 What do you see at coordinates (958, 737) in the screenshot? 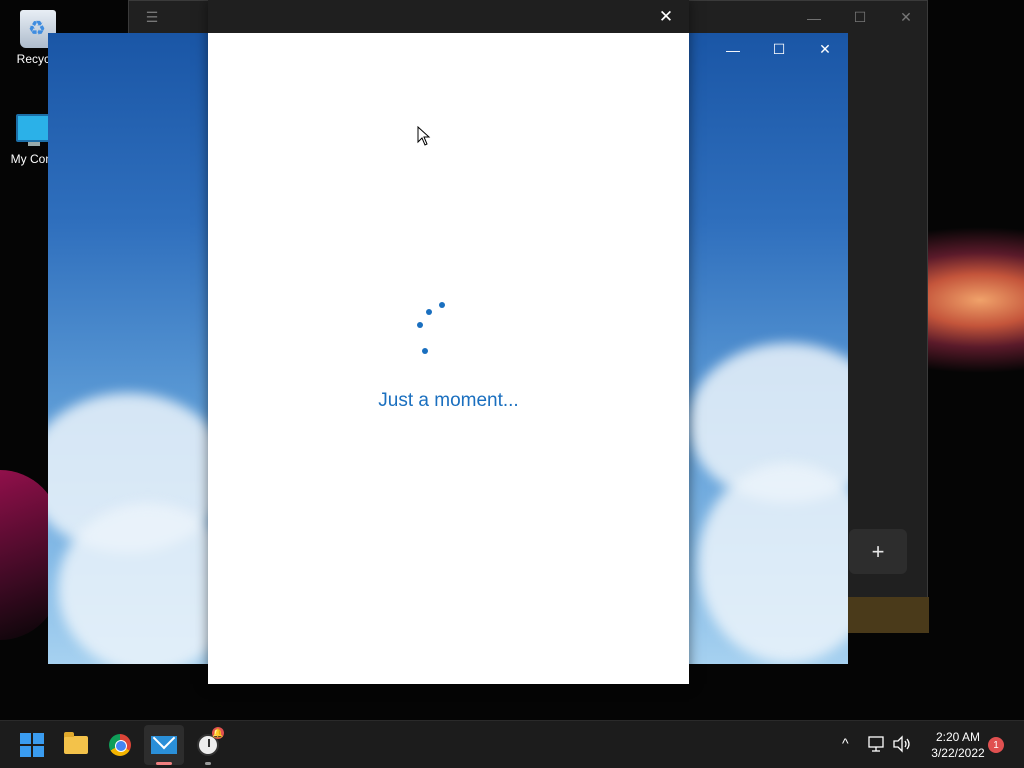
I see `clock-time: 2:20 AM` at bounding box center [958, 737].